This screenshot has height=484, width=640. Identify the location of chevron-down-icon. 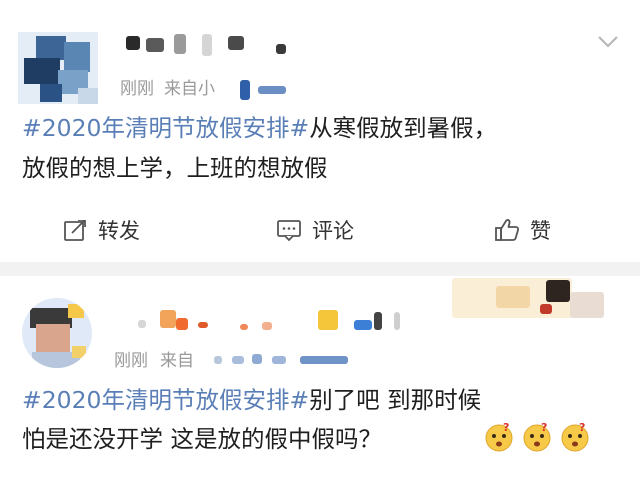
(608, 42).